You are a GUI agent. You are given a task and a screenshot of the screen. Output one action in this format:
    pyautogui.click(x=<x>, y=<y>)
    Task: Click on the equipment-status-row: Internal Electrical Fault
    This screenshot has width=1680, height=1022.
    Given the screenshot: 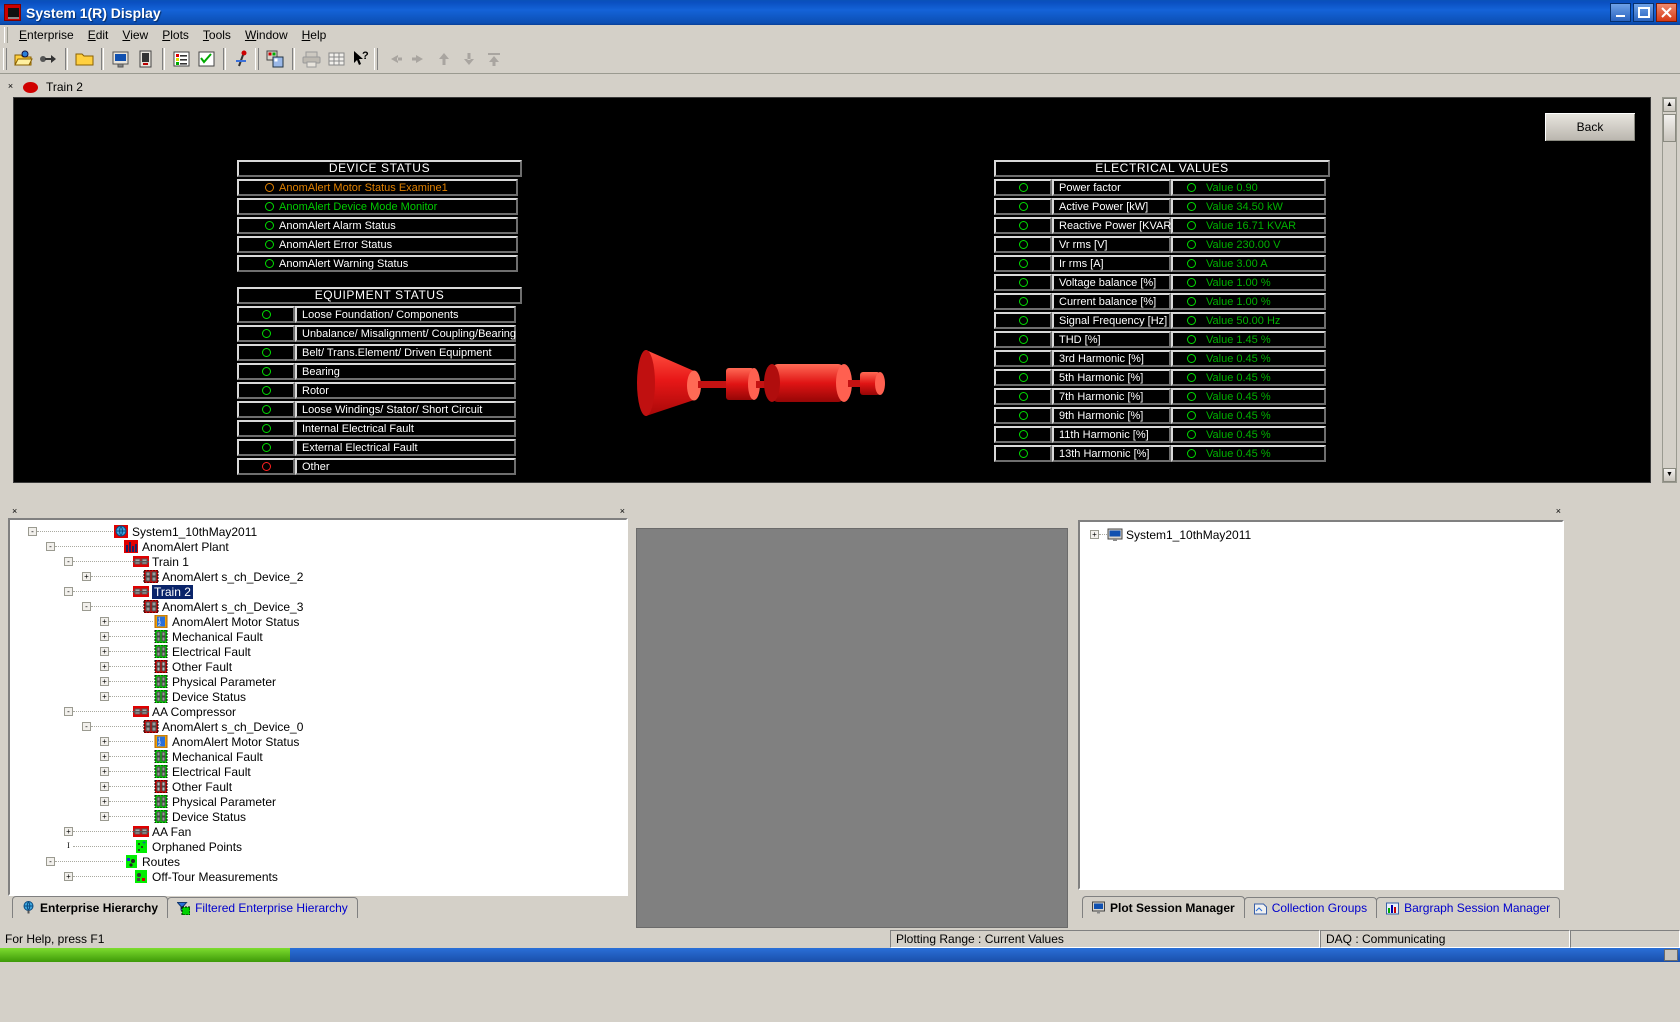 What is the action you would take?
    pyautogui.click(x=379, y=428)
    